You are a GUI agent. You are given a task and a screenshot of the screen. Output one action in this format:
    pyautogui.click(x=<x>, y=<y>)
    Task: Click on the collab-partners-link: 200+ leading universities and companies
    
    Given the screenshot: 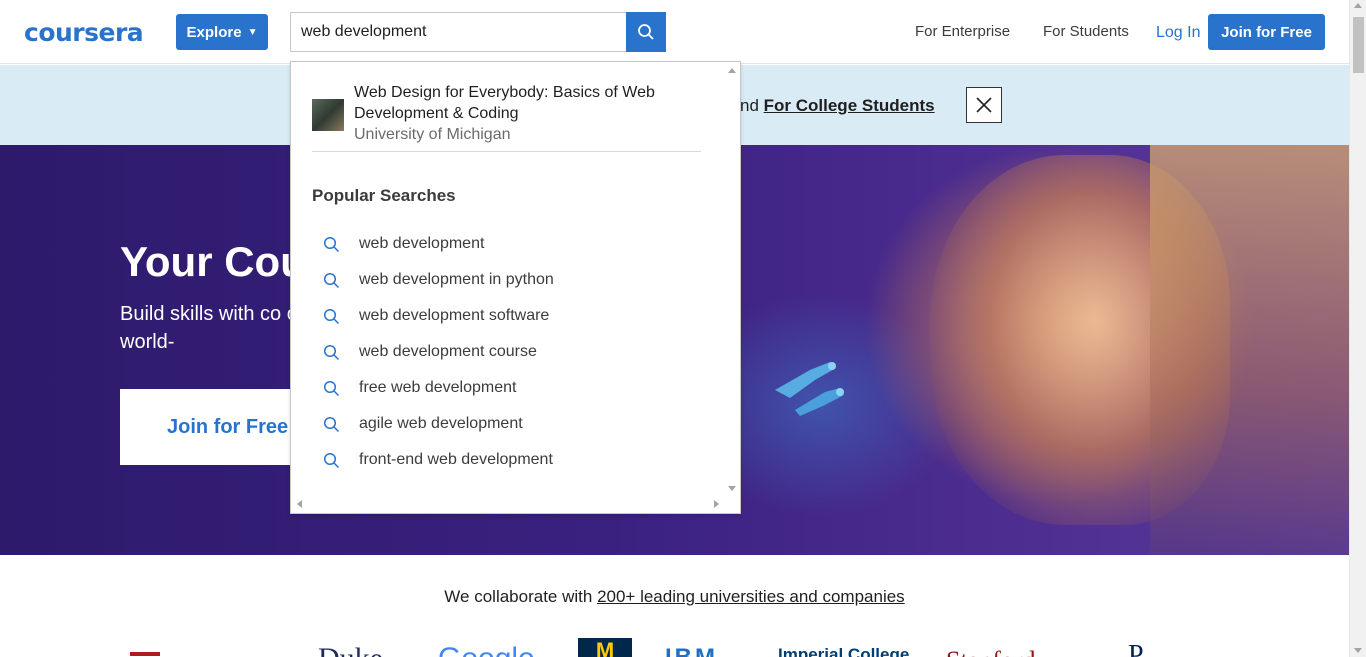 What is the action you would take?
    pyautogui.click(x=751, y=596)
    